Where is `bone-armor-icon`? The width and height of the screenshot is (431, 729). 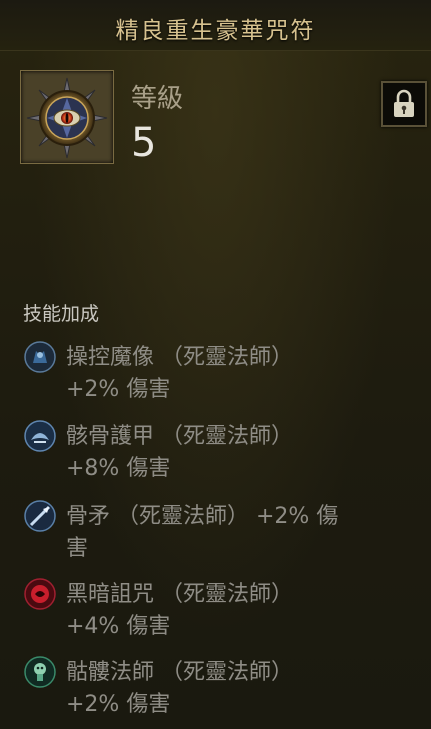 bone-armor-icon is located at coordinates (40, 436).